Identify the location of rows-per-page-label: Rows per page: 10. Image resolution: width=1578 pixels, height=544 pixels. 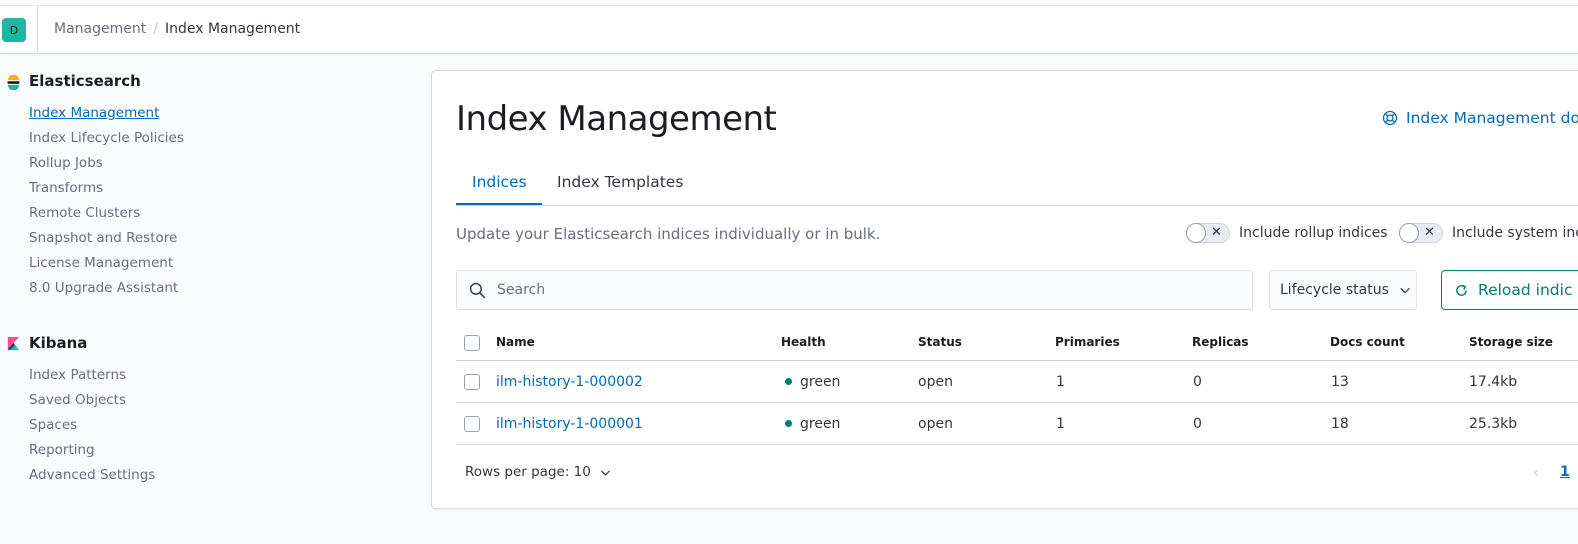
(528, 472).